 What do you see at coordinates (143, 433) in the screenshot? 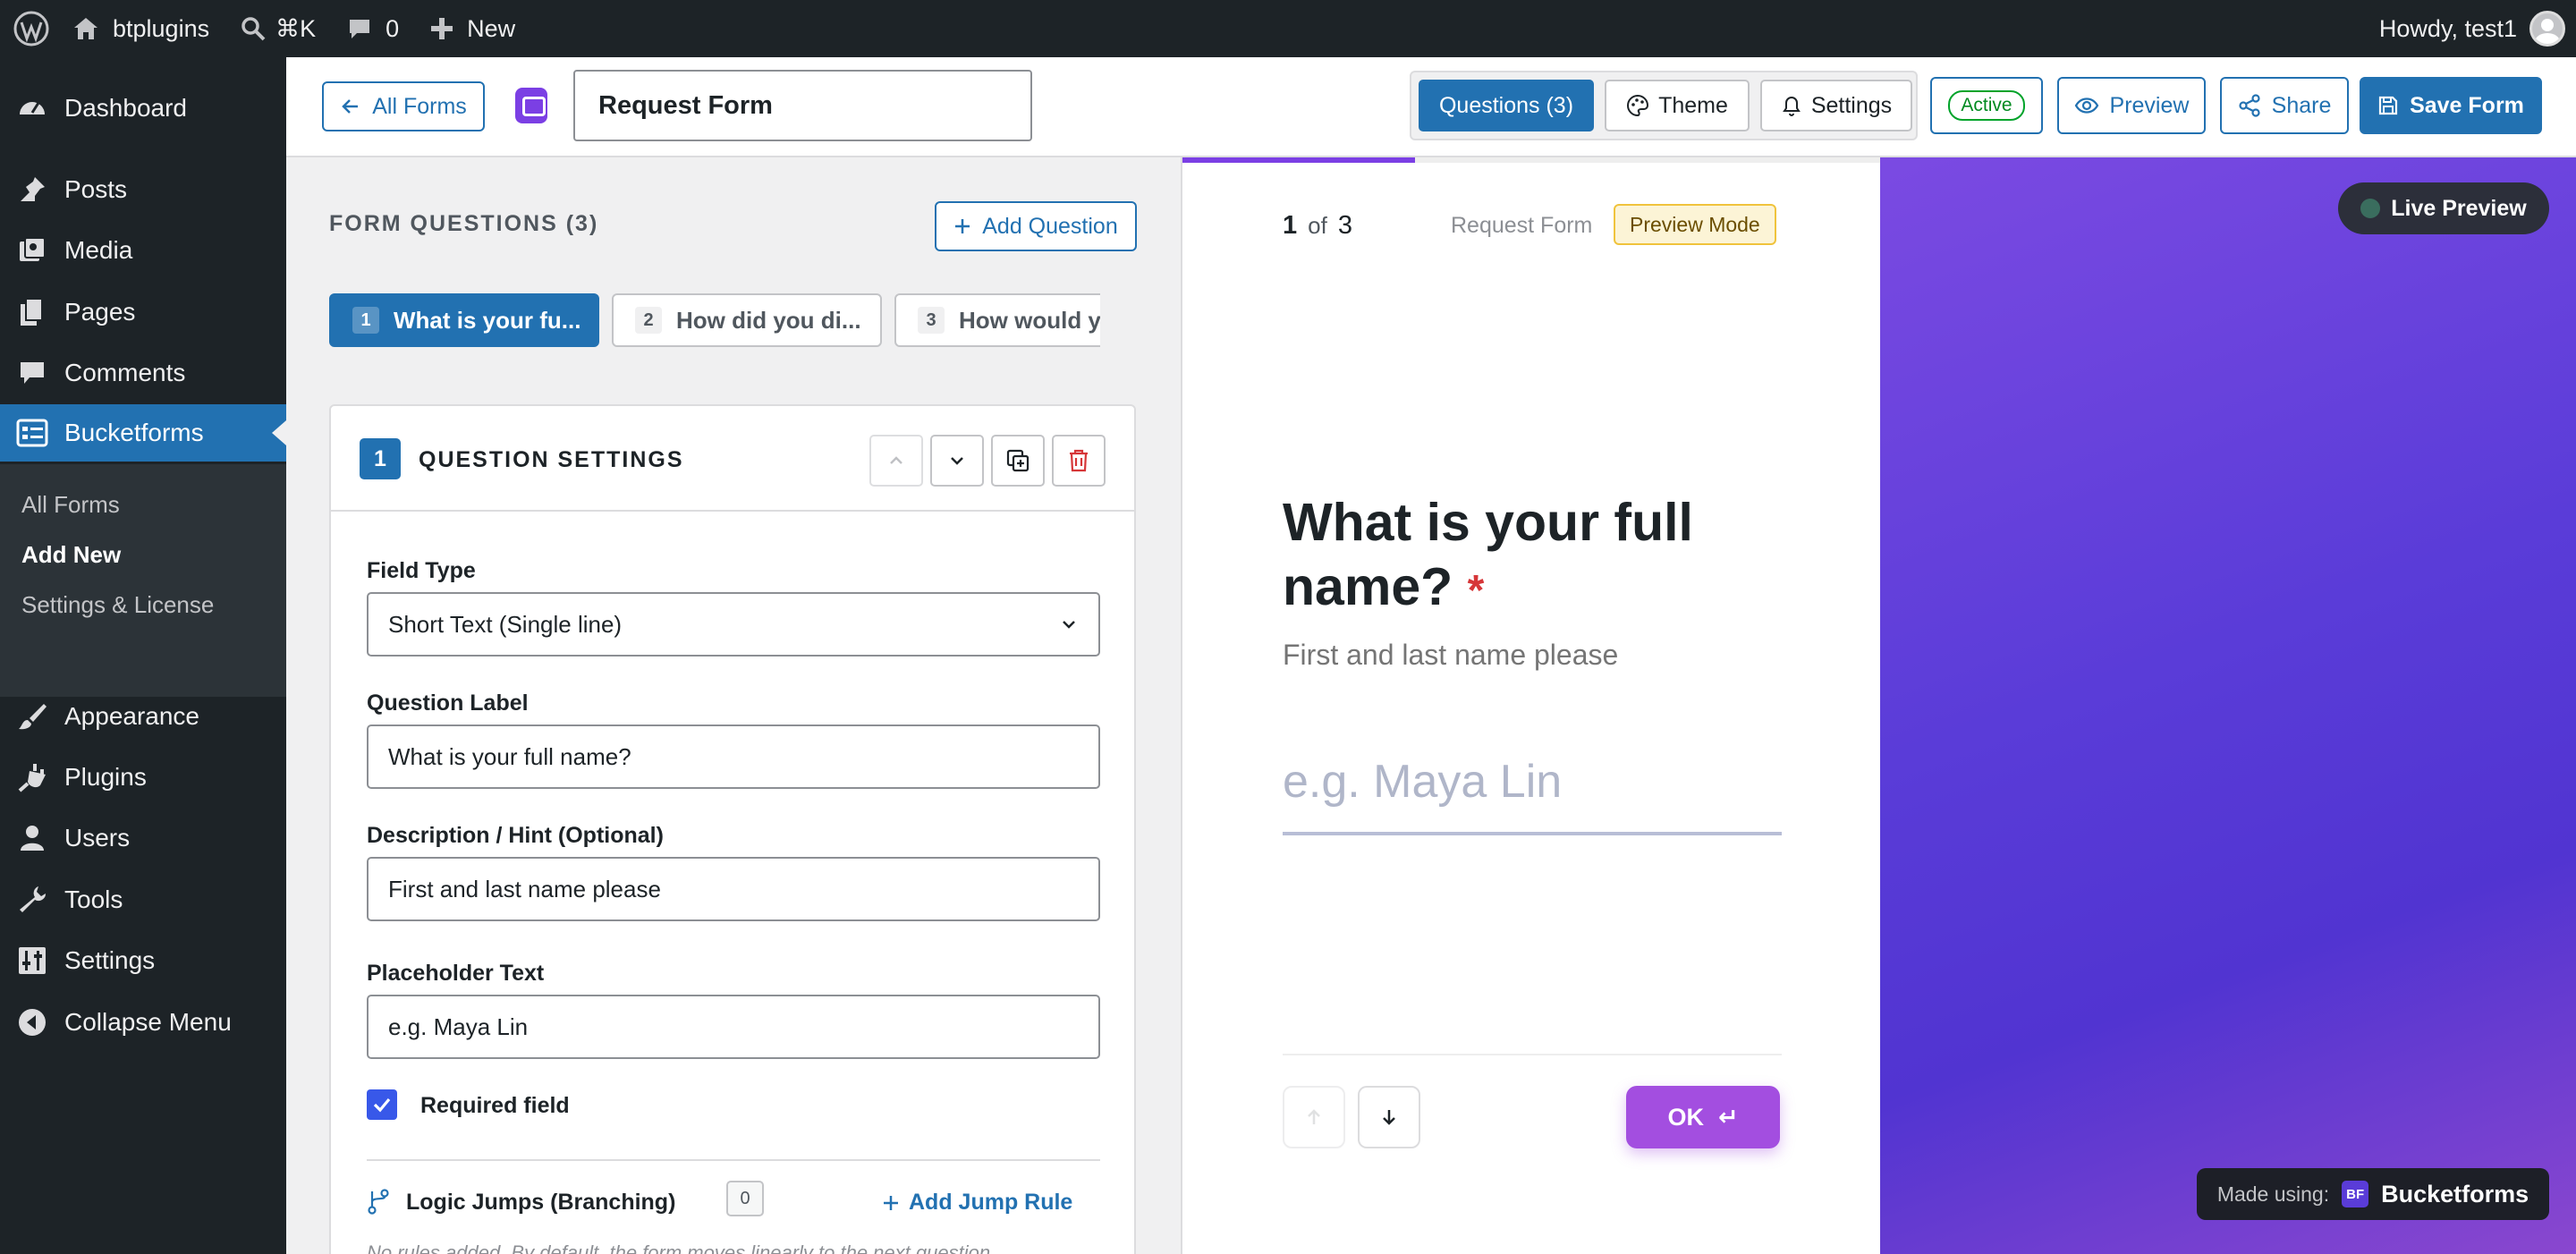
I see `sidebar-item-bucketforms: Bucketforms` at bounding box center [143, 433].